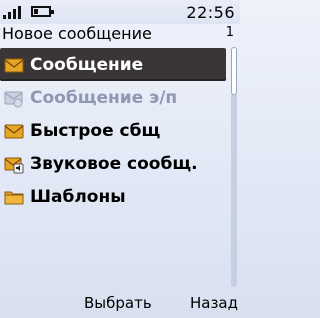 The height and width of the screenshot is (318, 320). I want to click on battery-icon, so click(42, 11).